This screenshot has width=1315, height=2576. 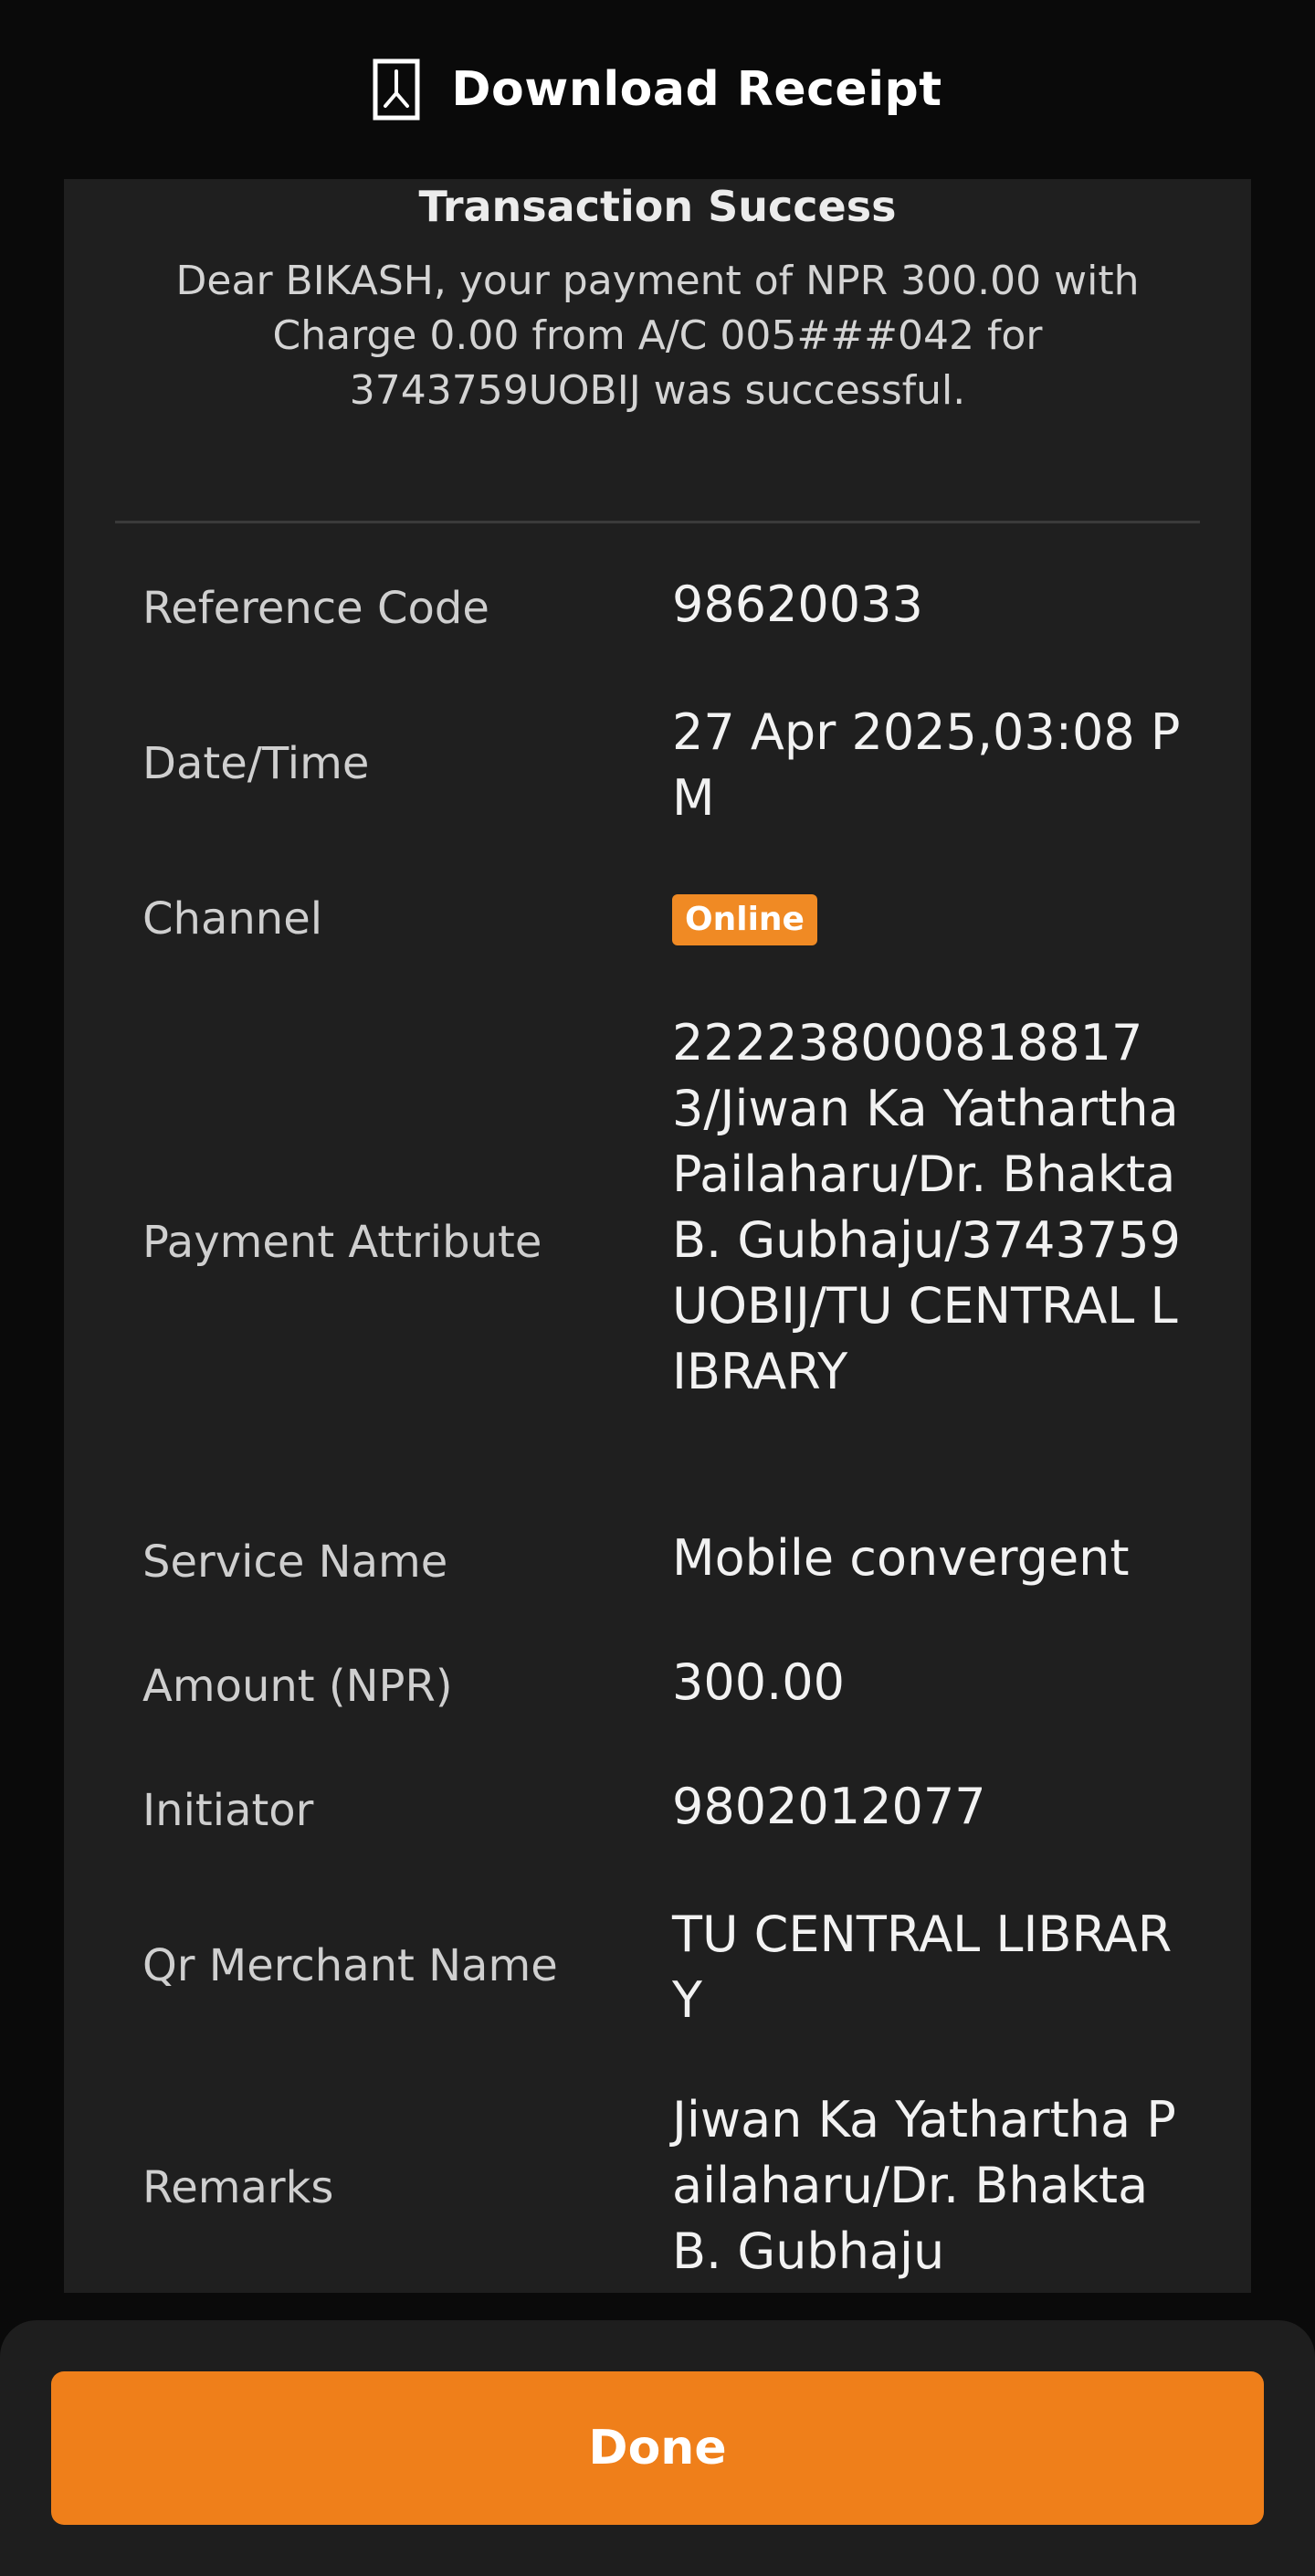 I want to click on divider, so click(x=657, y=522).